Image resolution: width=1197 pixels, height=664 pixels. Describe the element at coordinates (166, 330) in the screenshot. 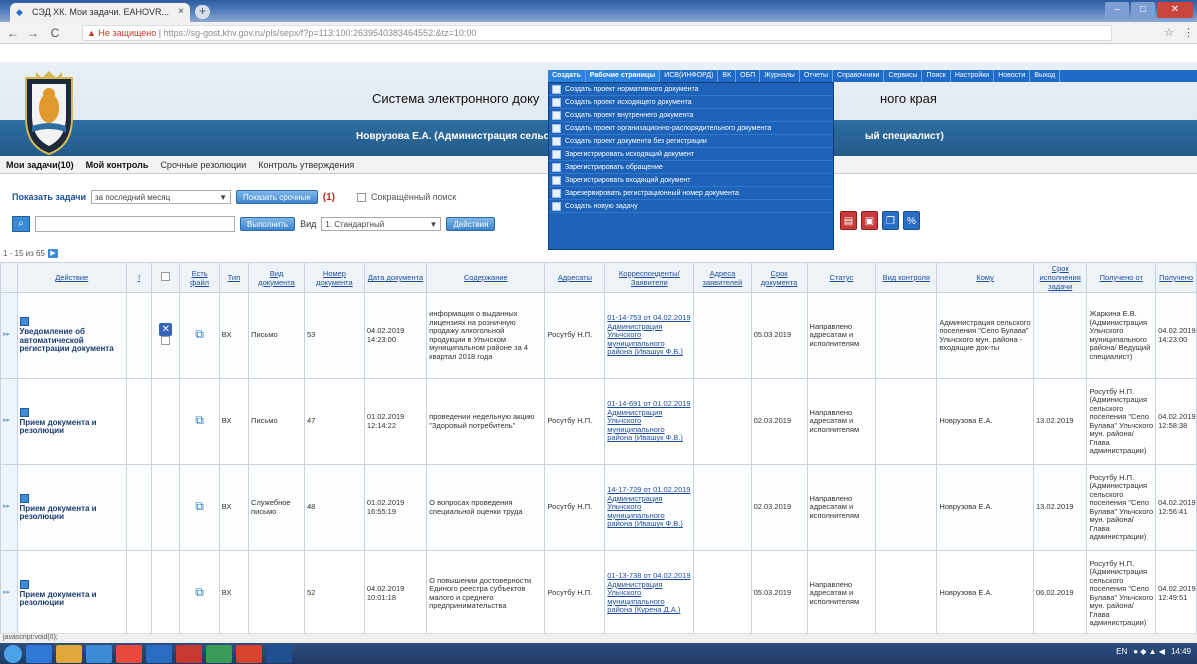

I see `delete-icon: ✕` at that location.